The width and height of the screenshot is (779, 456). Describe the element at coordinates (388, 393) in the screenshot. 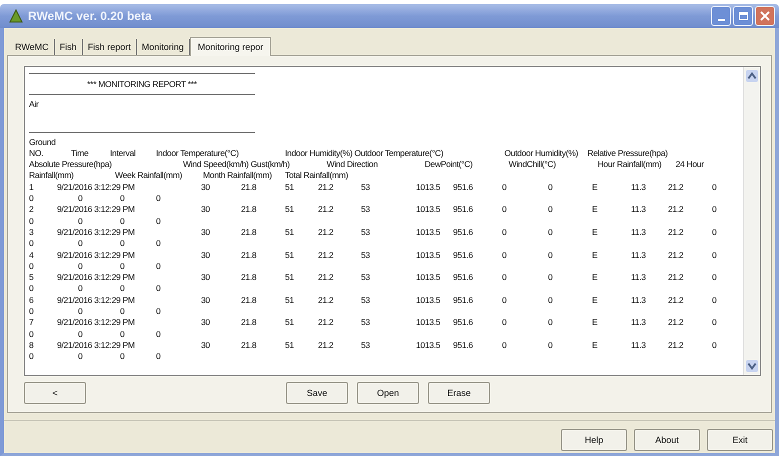

I see `action-button: Open` at that location.